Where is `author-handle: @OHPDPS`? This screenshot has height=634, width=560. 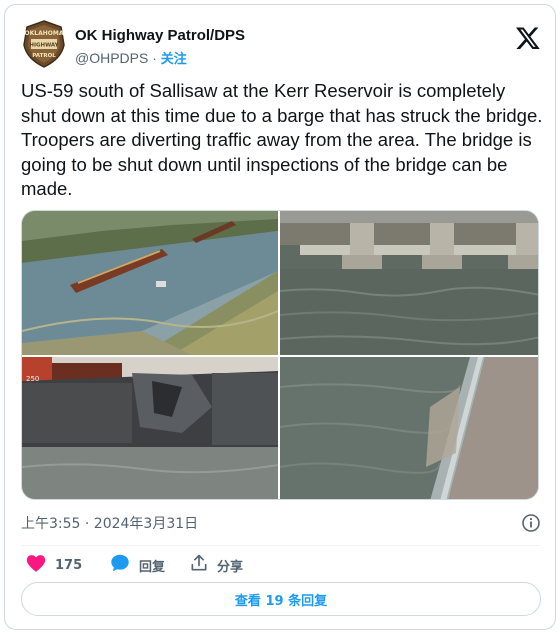
author-handle: @OHPDPS is located at coordinates (111, 58).